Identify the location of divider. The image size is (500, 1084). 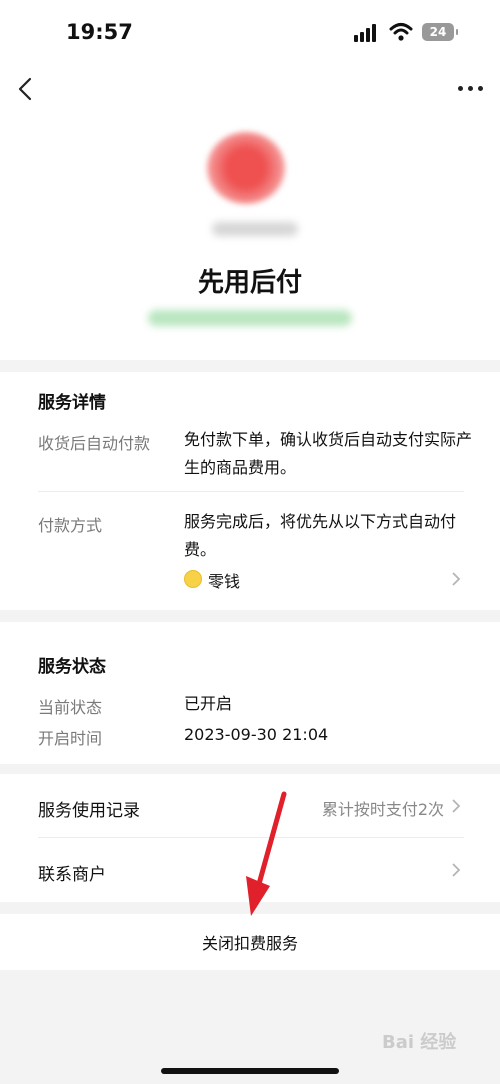
(251, 491).